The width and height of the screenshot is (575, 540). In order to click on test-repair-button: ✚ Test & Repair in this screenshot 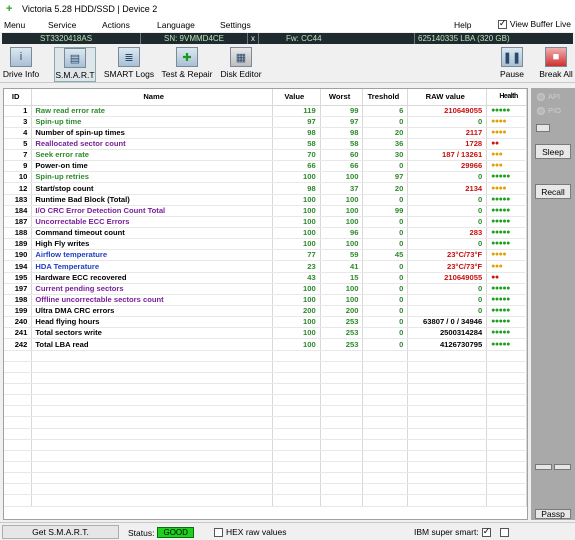, I will do `click(187, 64)`.